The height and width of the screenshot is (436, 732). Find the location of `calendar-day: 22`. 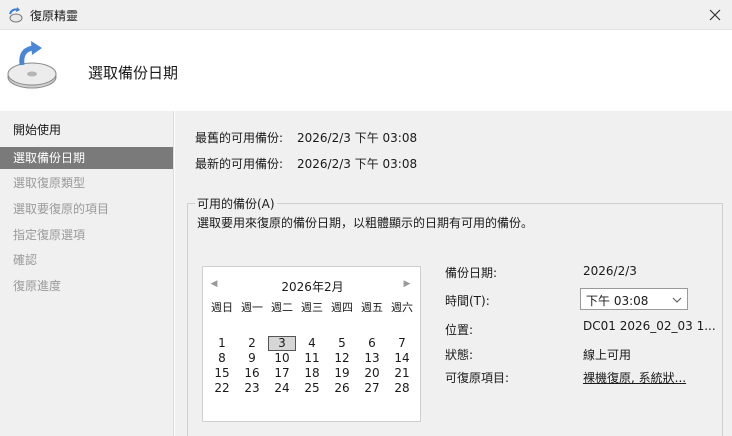

calendar-day: 22 is located at coordinates (222, 388).